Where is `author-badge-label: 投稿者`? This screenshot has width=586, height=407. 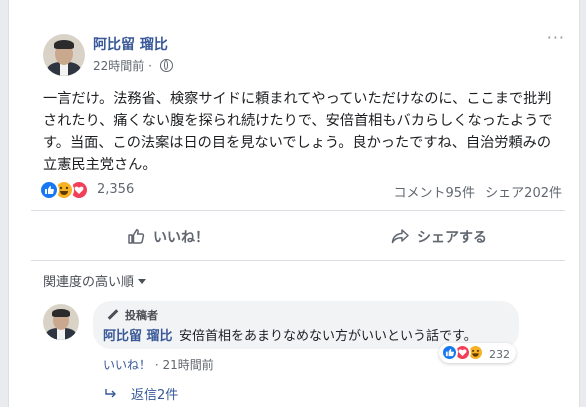 author-badge-label: 投稿者 is located at coordinates (141, 315).